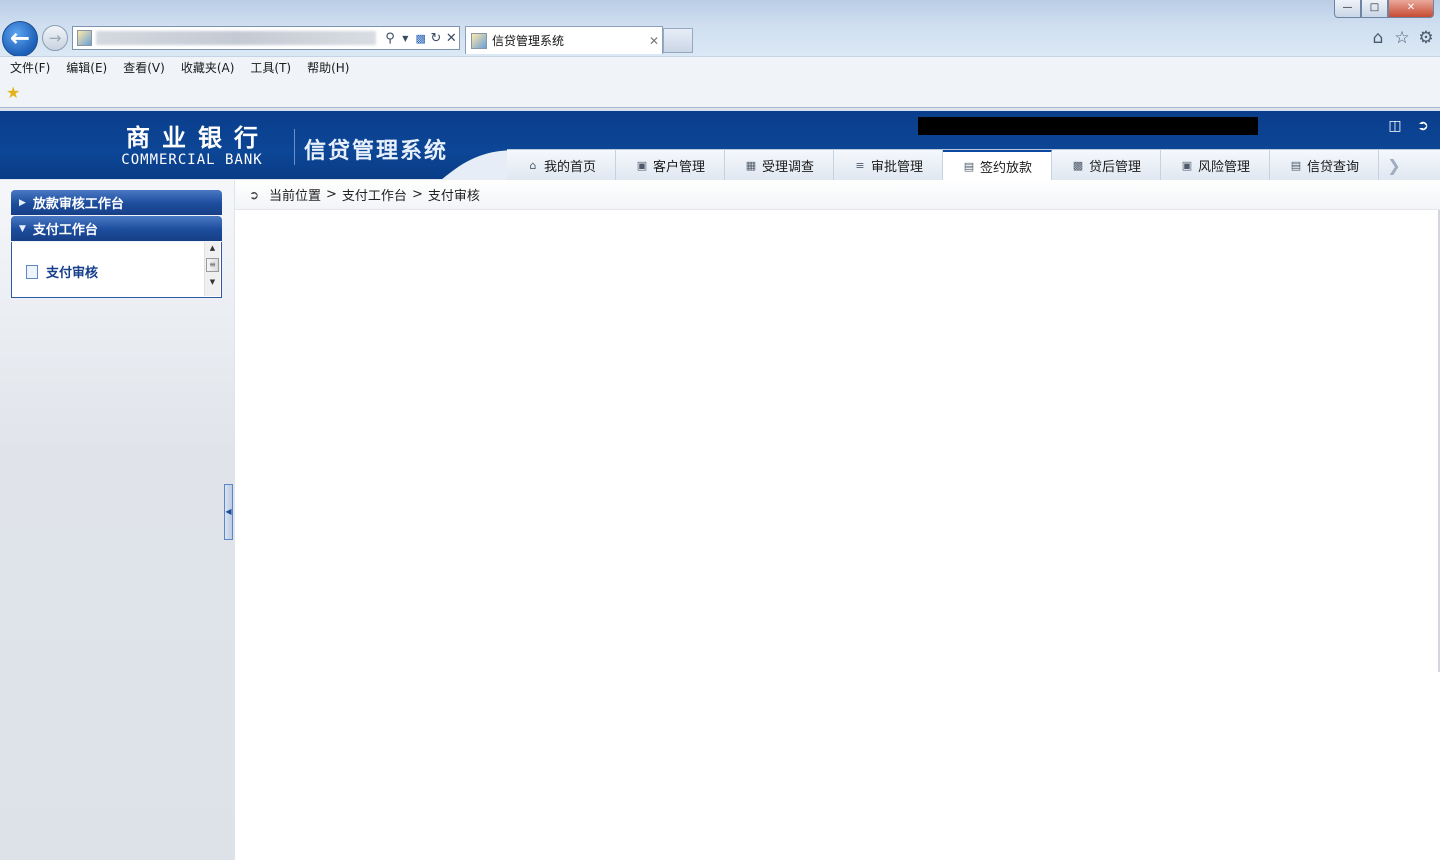 The height and width of the screenshot is (860, 1440). I want to click on add-favorite-icon: ★, so click(14, 93).